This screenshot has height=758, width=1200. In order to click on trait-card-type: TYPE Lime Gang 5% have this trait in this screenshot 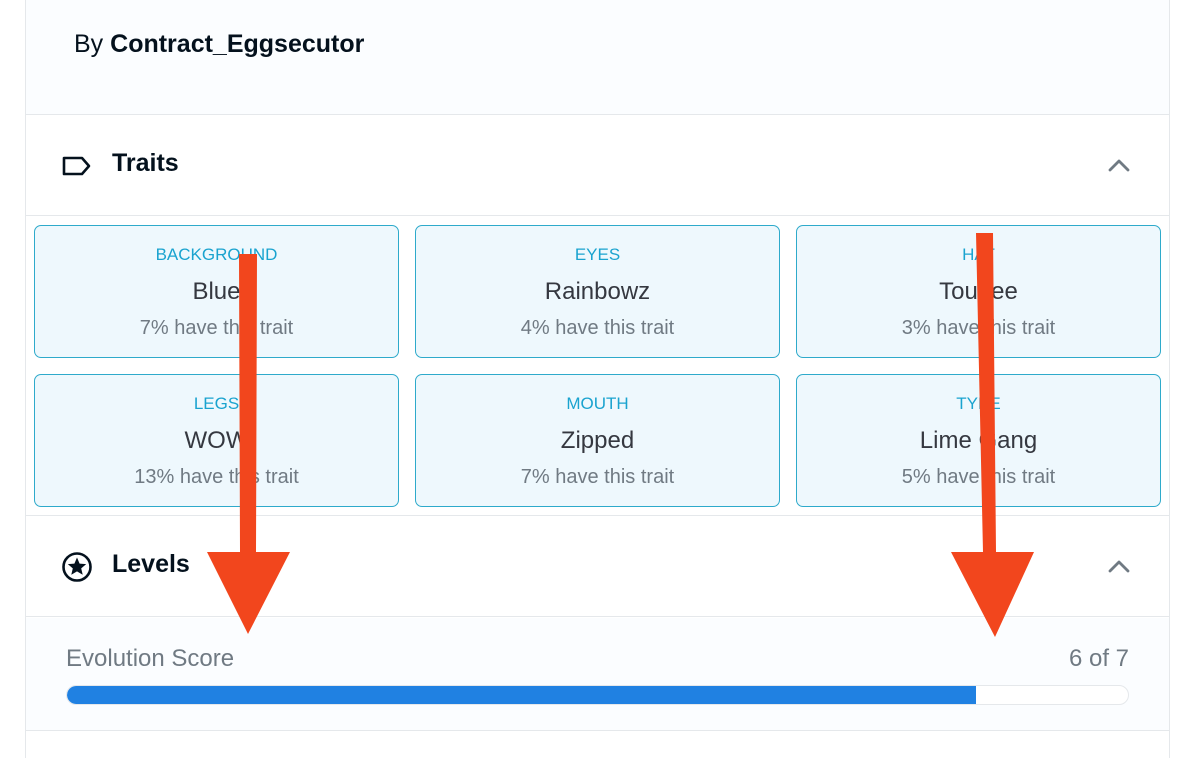, I will do `click(978, 440)`.